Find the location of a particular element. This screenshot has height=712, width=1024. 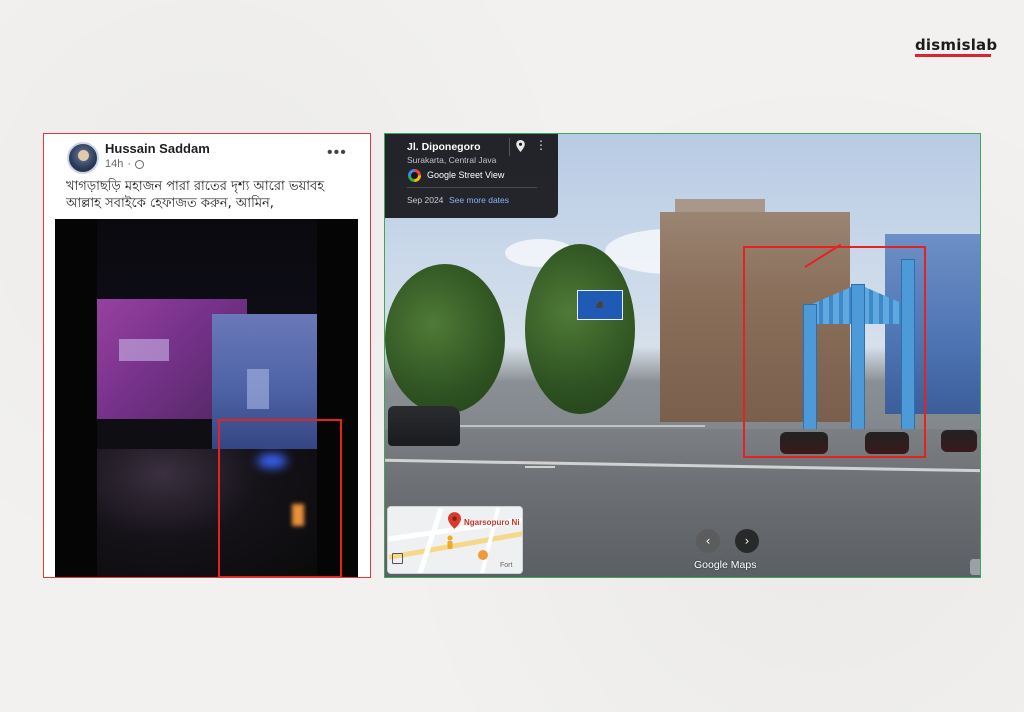

motorcycle is located at coordinates (959, 441).